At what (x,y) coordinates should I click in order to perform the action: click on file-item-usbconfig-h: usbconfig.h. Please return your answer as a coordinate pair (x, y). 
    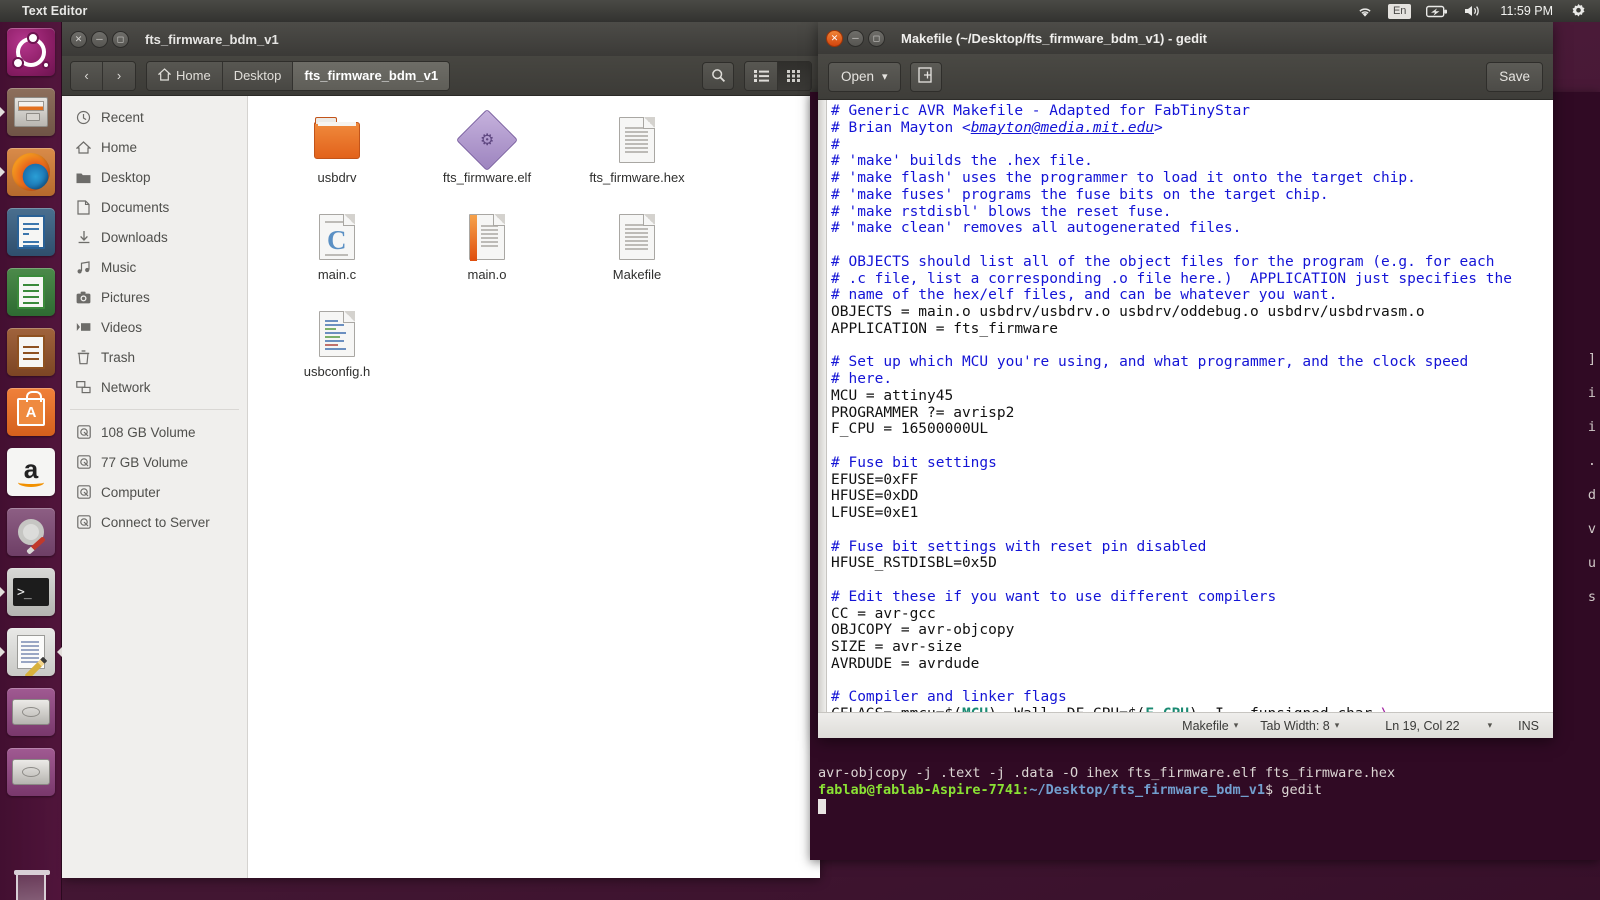
    Looking at the image, I should click on (337, 352).